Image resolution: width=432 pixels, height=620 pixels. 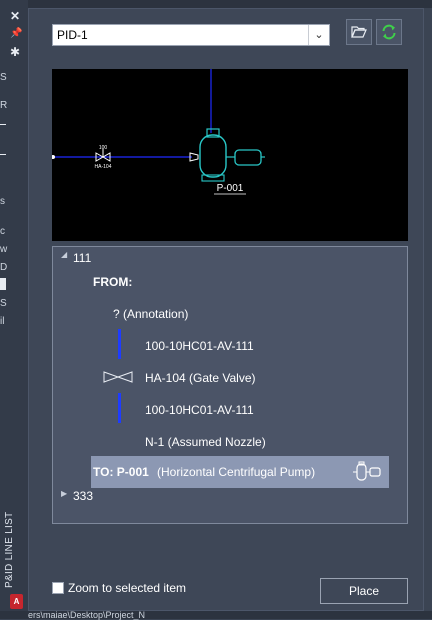 I want to click on preview-valve-tag-bottom: HA-104, so click(x=103, y=167).